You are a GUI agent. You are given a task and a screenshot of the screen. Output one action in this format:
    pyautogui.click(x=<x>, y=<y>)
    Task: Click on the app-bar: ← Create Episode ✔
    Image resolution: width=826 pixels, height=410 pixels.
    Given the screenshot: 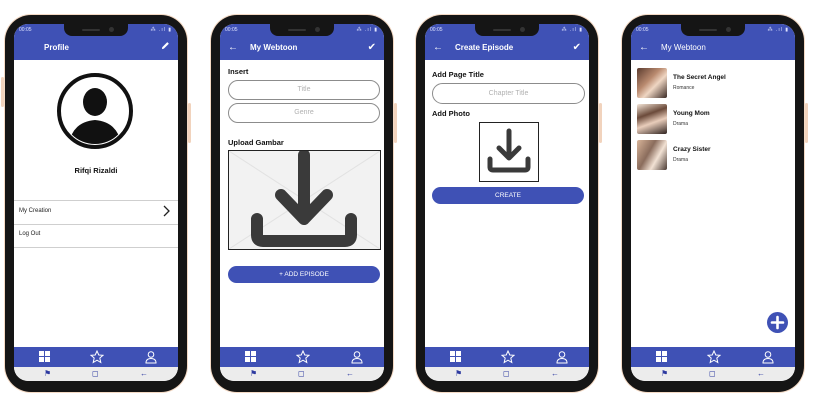 What is the action you would take?
    pyautogui.click(x=507, y=48)
    